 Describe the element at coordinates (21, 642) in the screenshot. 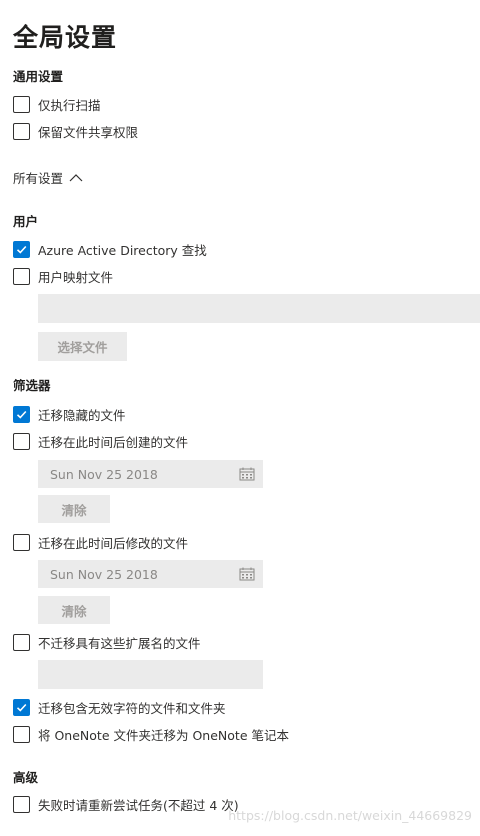

I see `exclude-extensions-checkbox` at that location.